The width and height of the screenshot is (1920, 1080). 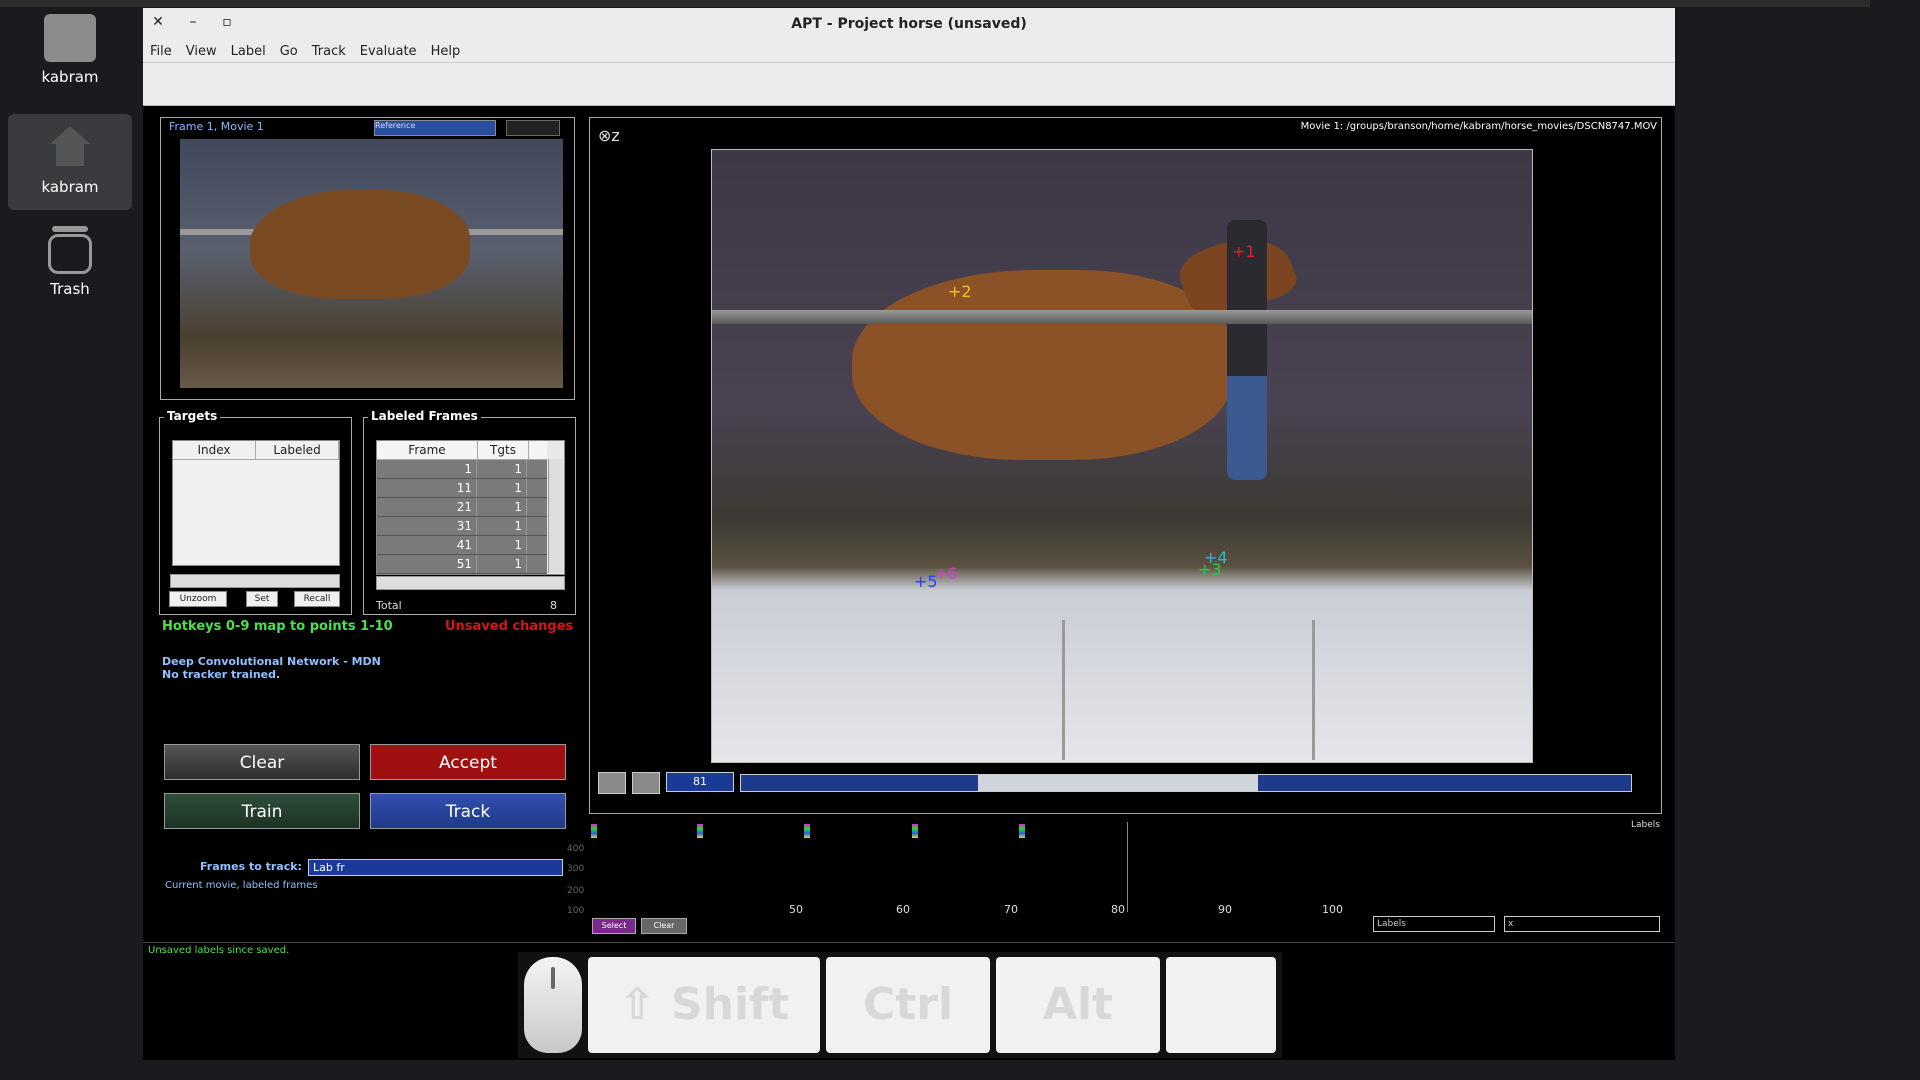 I want to click on y-tick: 100, so click(x=576, y=911).